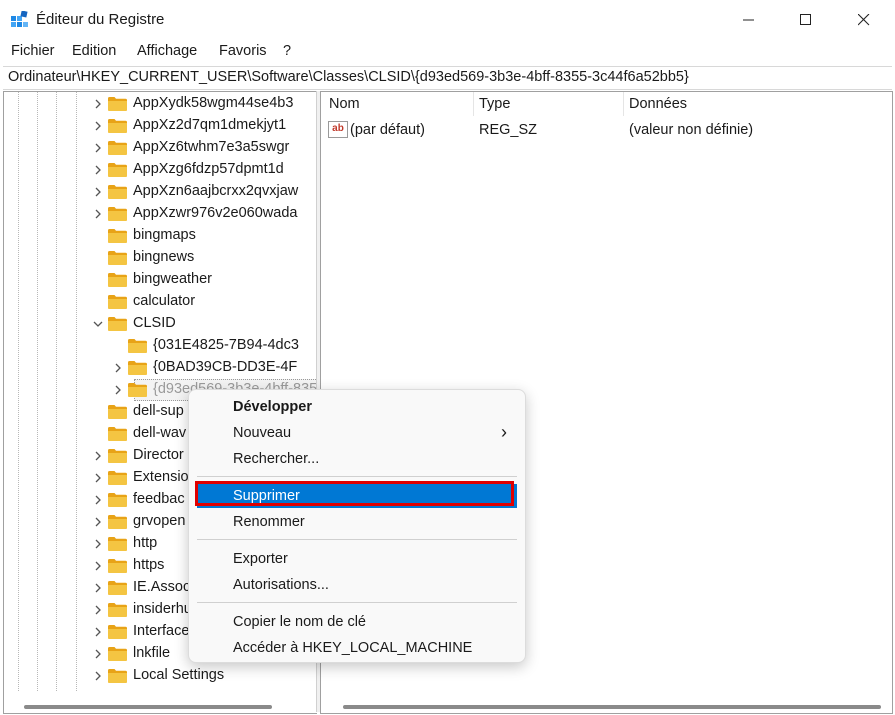 The width and height of the screenshot is (895, 715). I want to click on tree-item-label: calculator, so click(164, 301).